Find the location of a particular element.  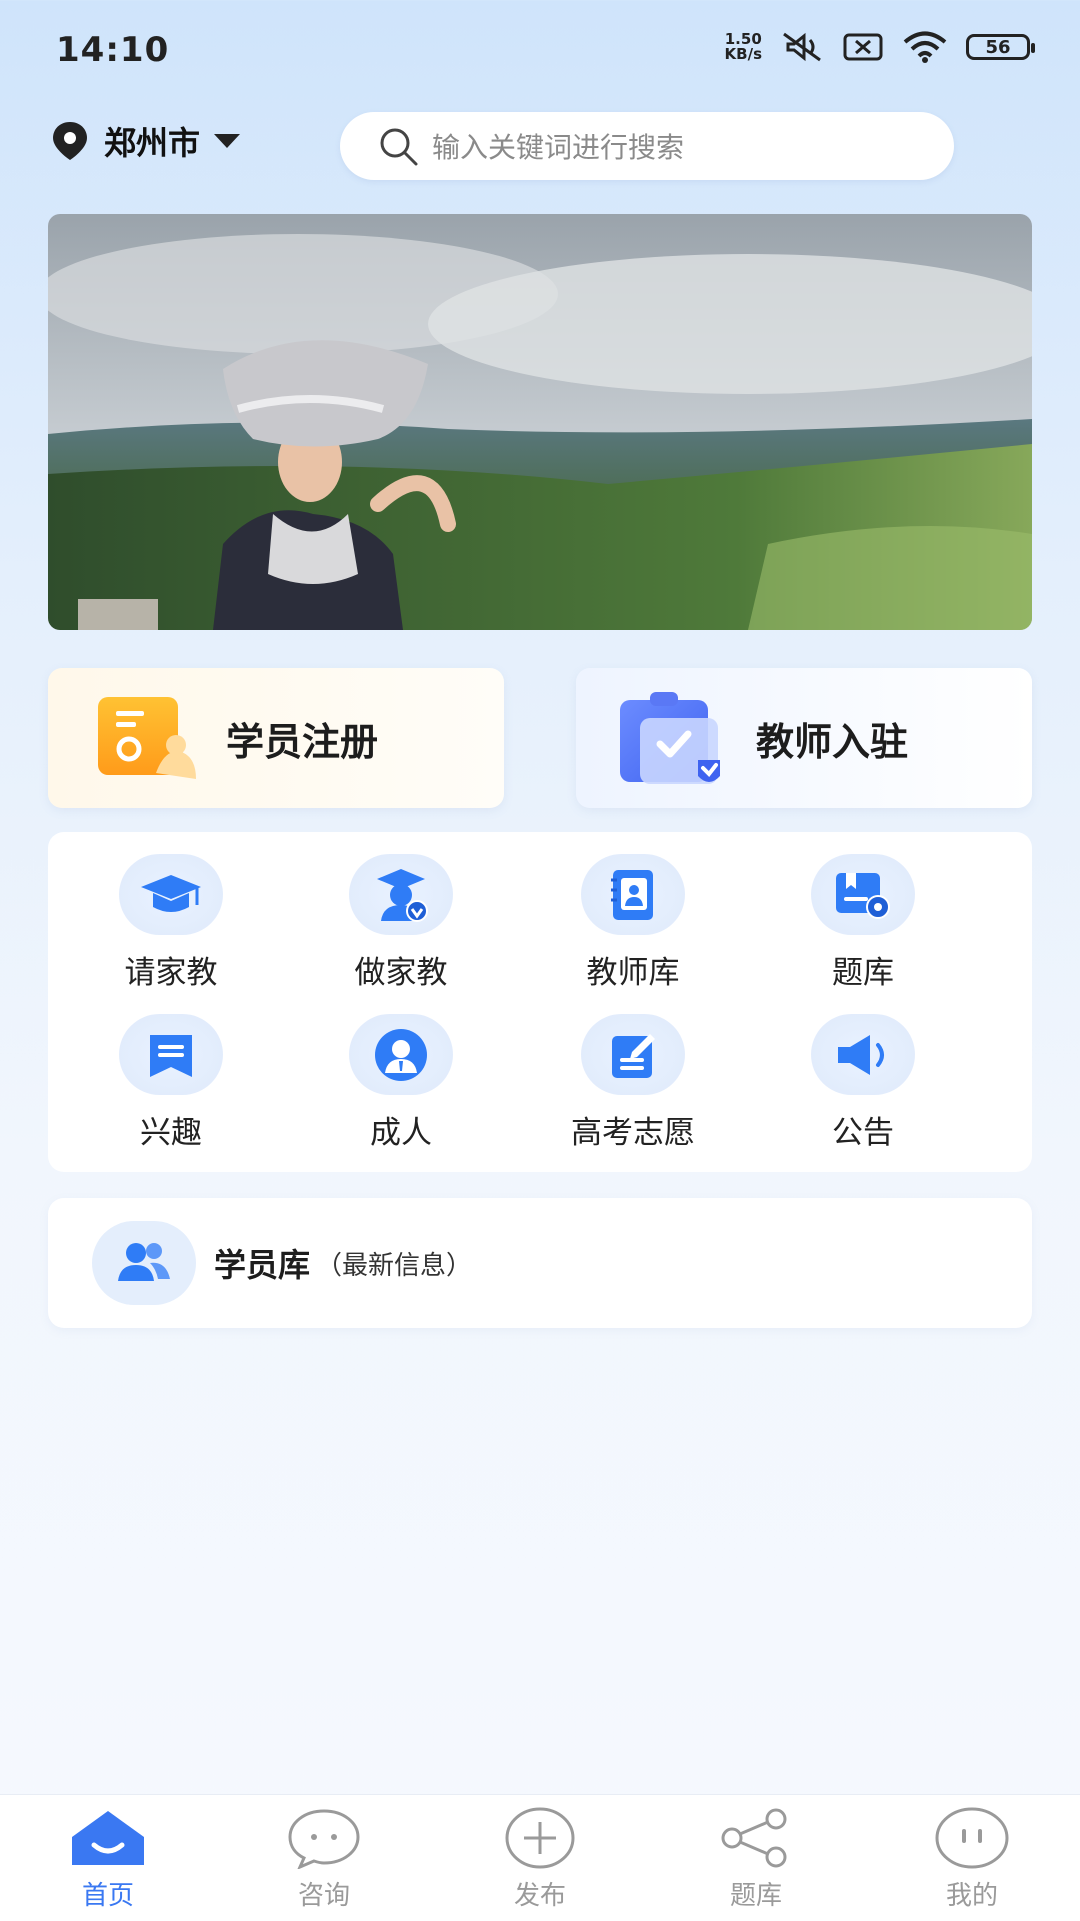

status-time: 14:10 is located at coordinates (113, 50).